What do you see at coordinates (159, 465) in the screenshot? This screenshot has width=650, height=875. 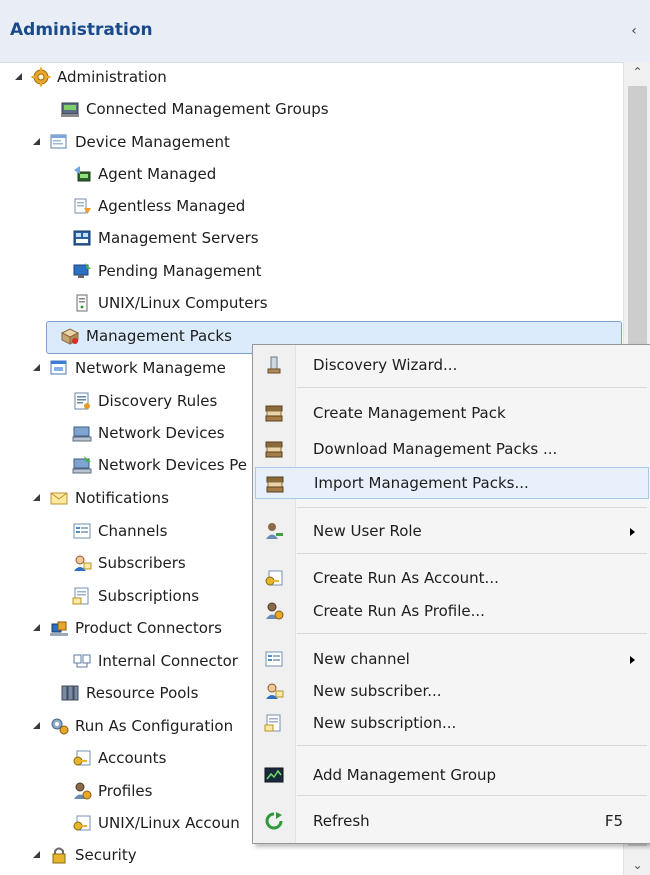 I see `tree-node-network-devices-pending: Network Devices Pe` at bounding box center [159, 465].